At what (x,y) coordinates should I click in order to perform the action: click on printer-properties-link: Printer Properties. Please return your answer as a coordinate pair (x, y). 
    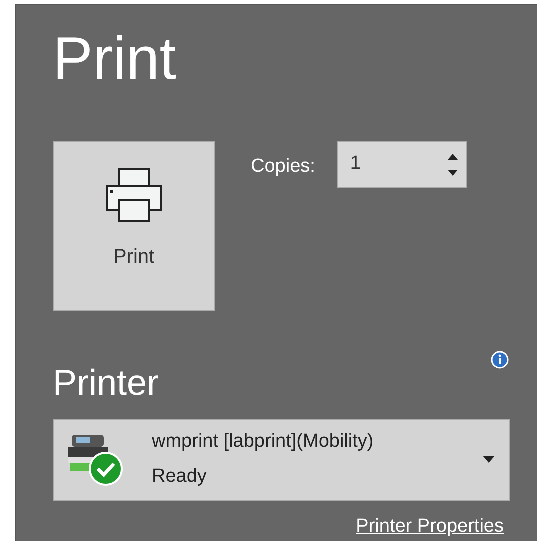
    Looking at the image, I should click on (430, 526).